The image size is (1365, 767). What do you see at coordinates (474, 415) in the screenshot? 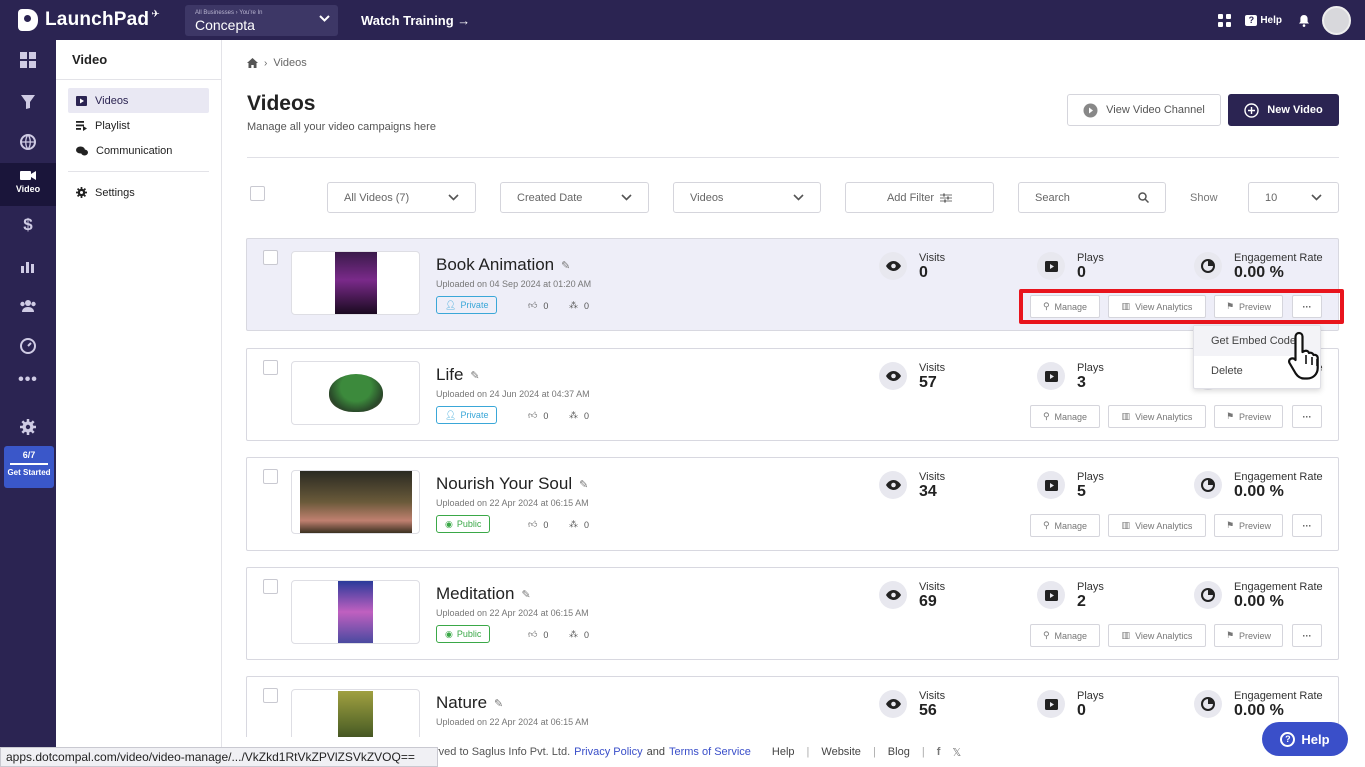
I see `privacy-badge-label: Private` at bounding box center [474, 415].